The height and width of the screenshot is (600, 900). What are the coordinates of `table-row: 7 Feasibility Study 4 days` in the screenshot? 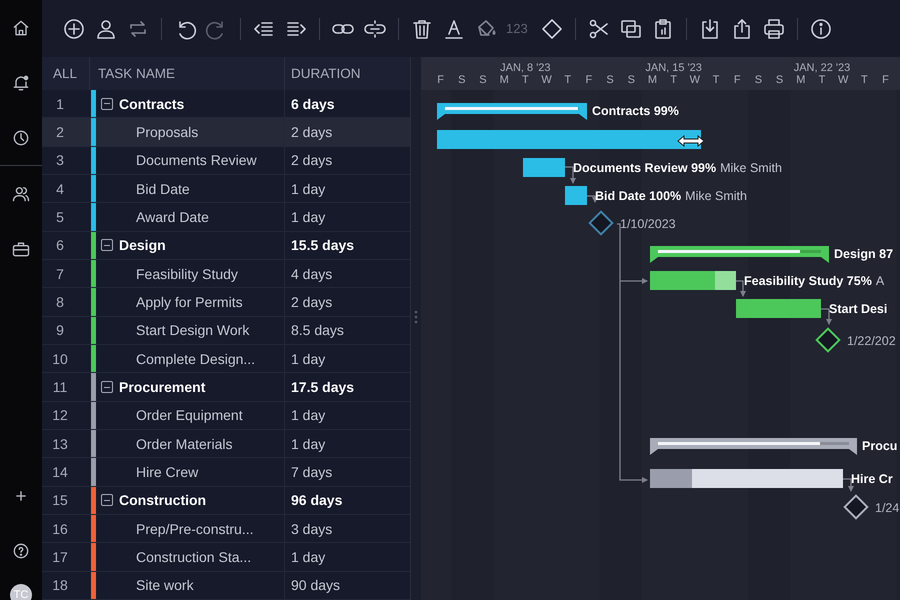 It's located at (226, 274).